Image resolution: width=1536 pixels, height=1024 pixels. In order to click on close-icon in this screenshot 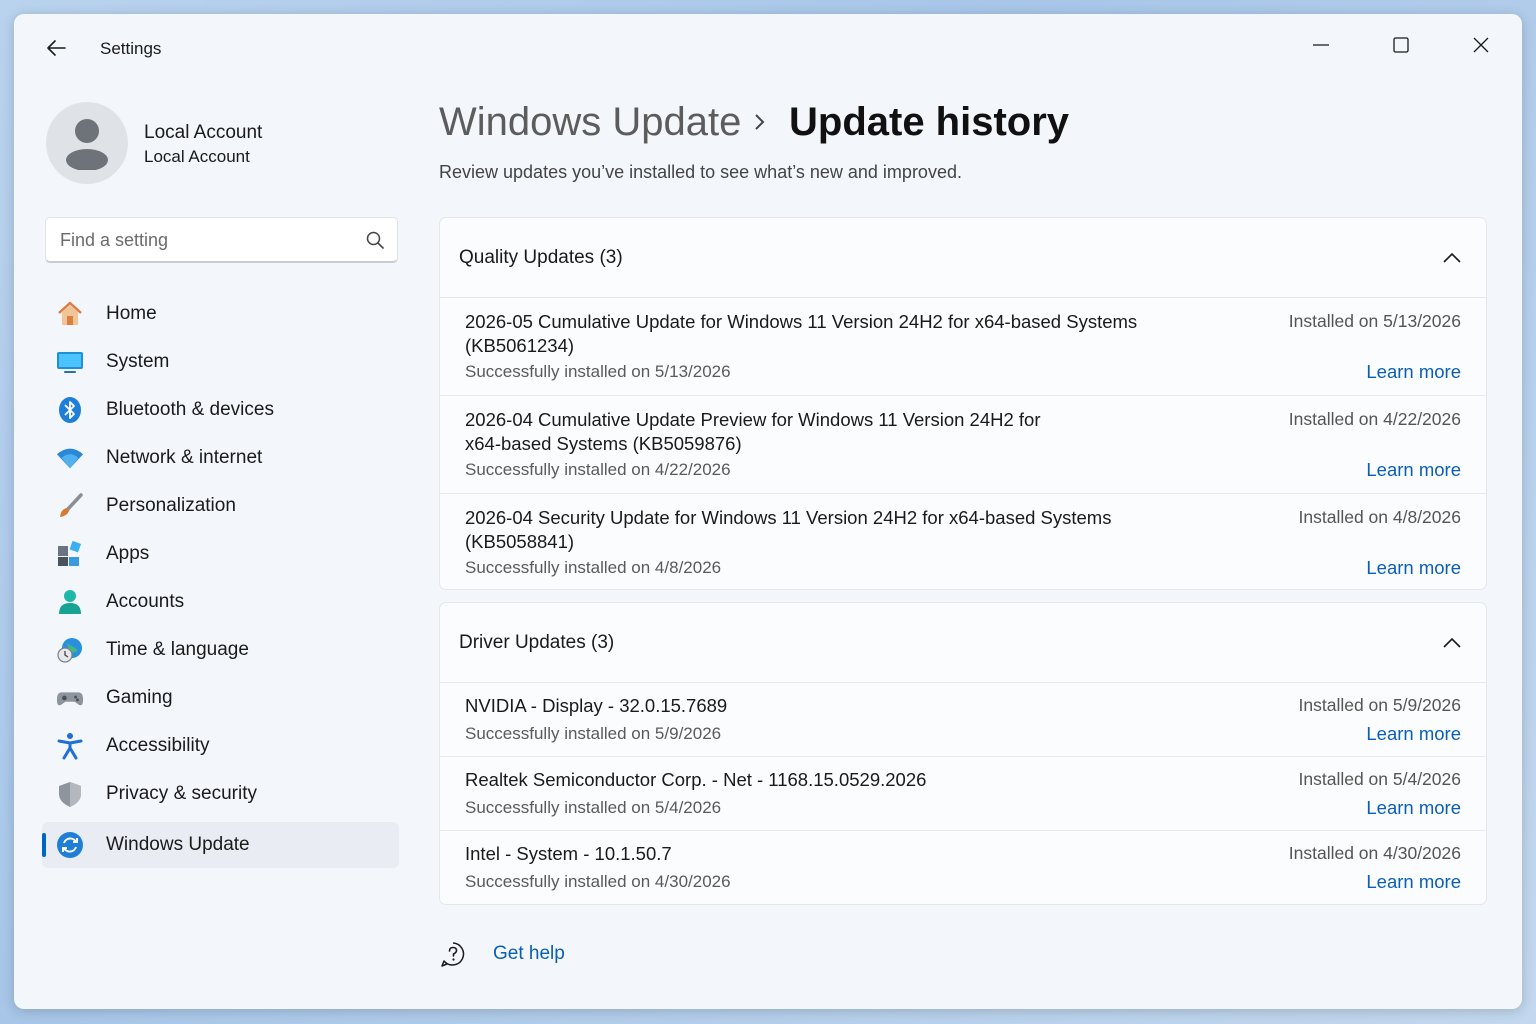, I will do `click(1481, 45)`.